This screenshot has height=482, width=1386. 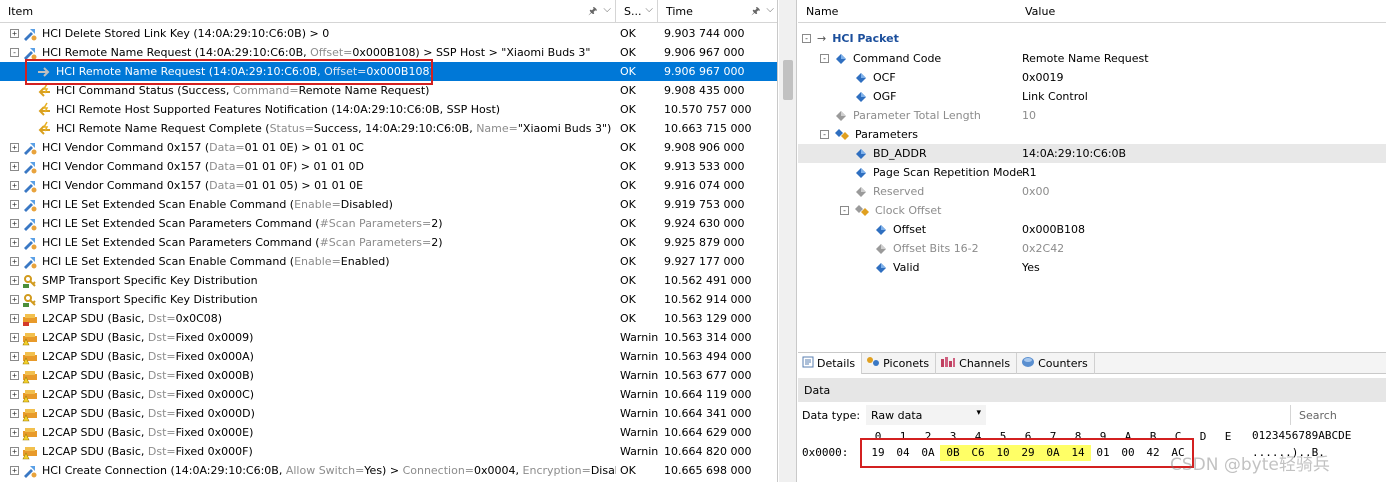 I want to click on property-row: Valid Yes, so click(x=1092, y=267).